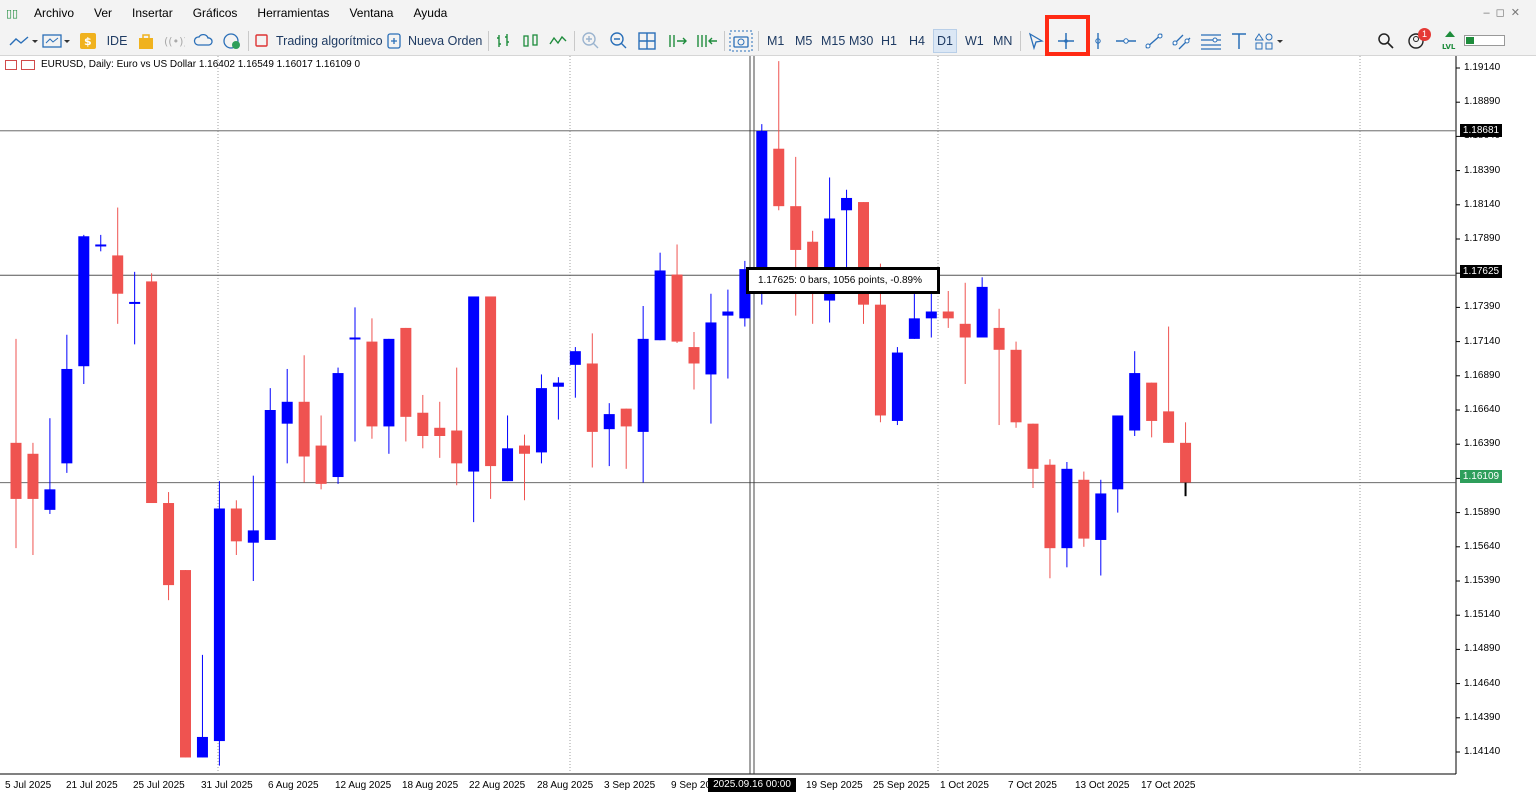 Image resolution: width=1536 pixels, height=804 pixels. I want to click on price-tick-label: 1.18140, so click(1482, 204).